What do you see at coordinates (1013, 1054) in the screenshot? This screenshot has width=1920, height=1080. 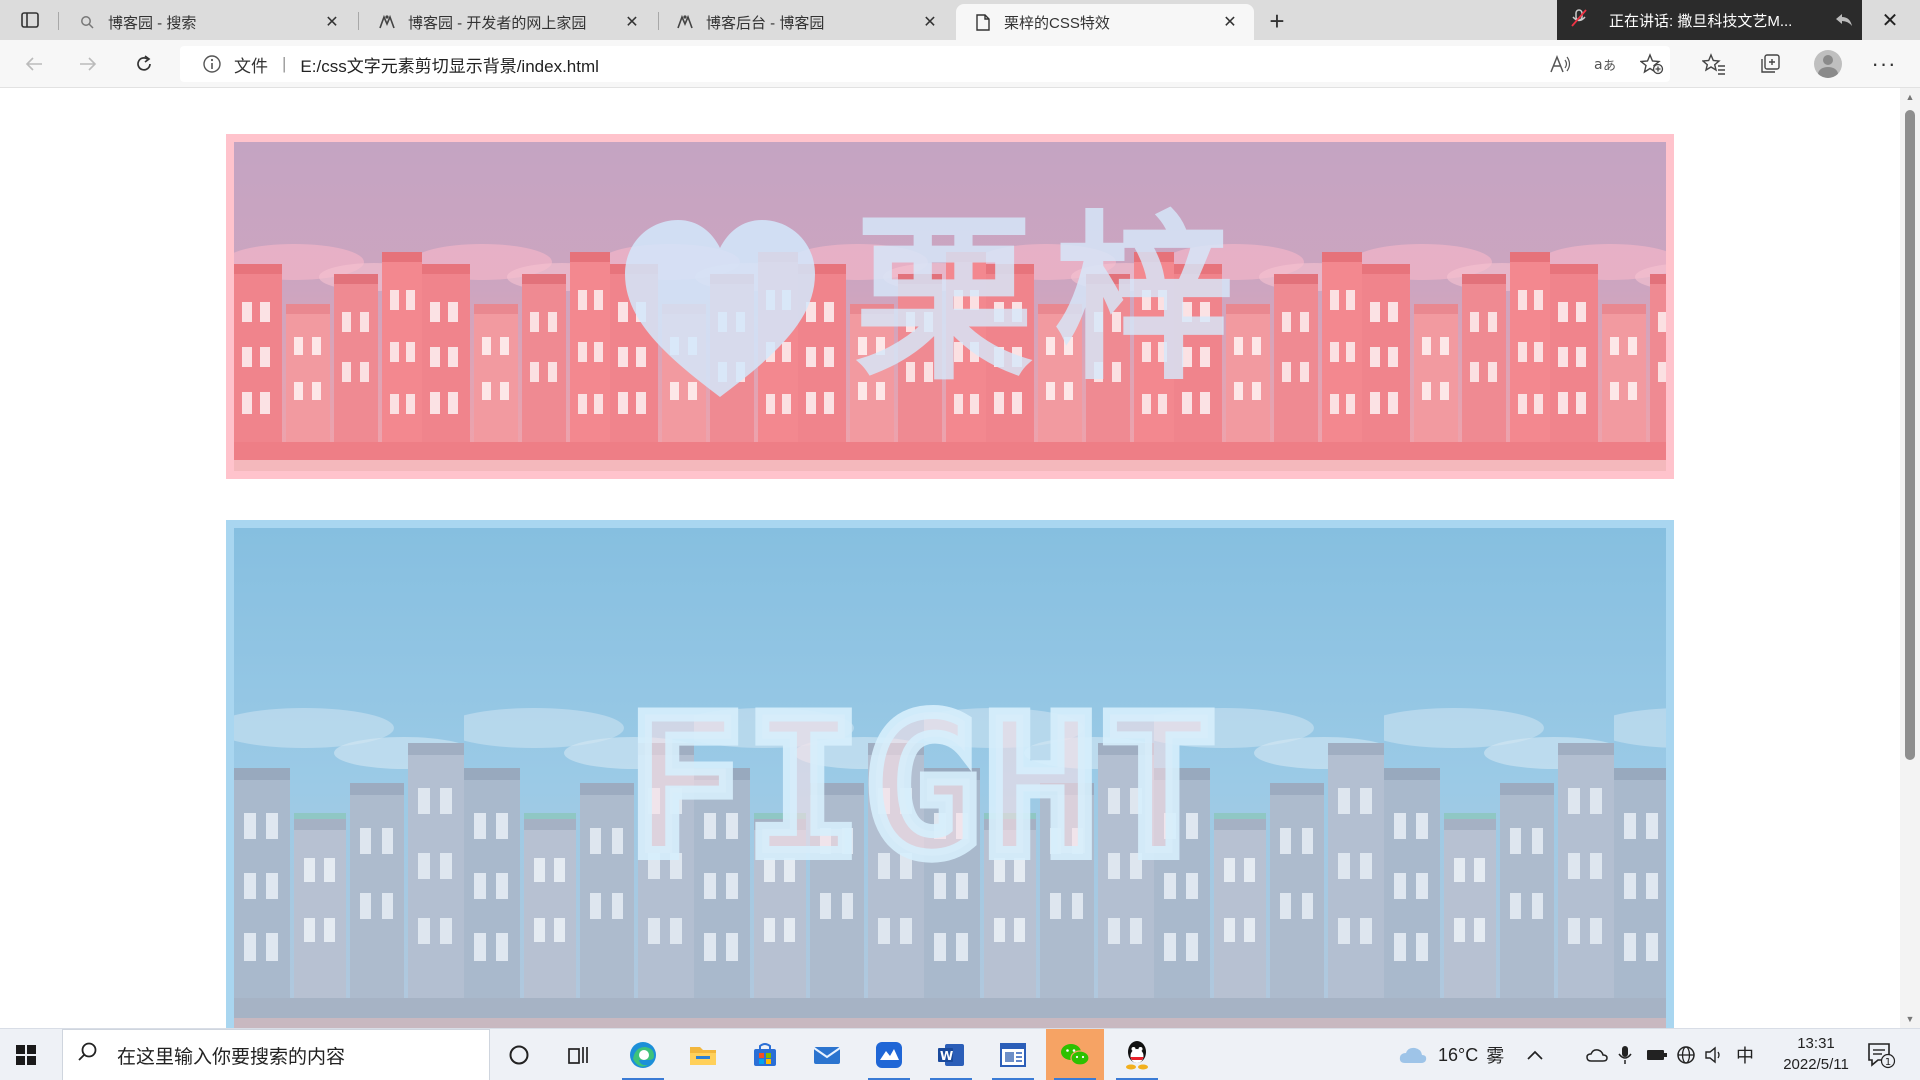 I see `document-window-icon` at bounding box center [1013, 1054].